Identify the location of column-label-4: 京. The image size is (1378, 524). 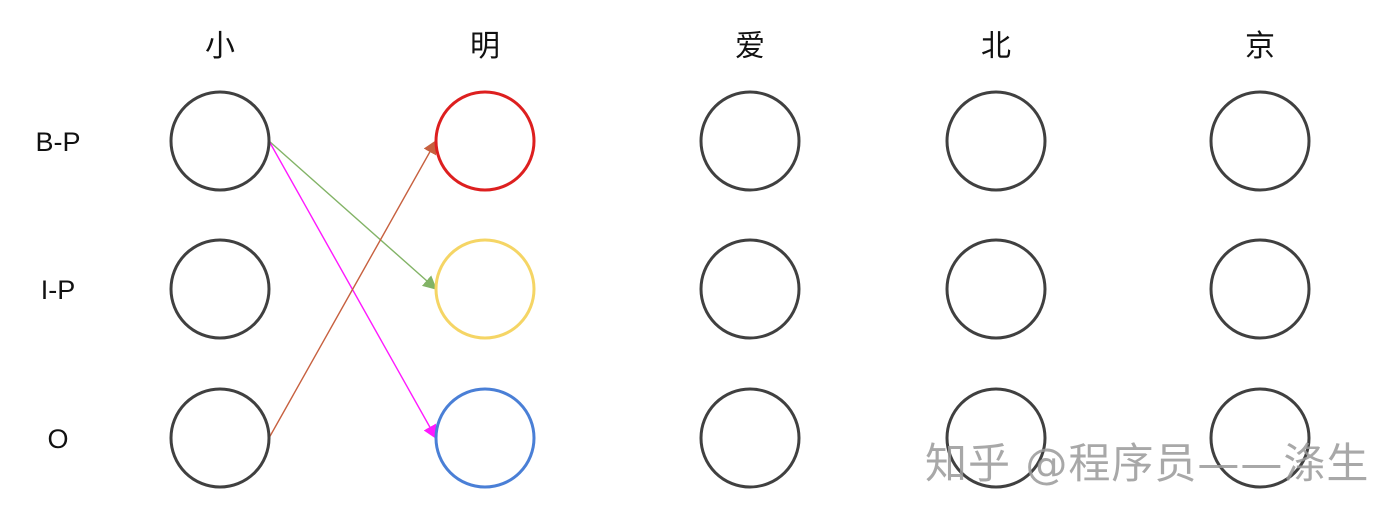
(1260, 46).